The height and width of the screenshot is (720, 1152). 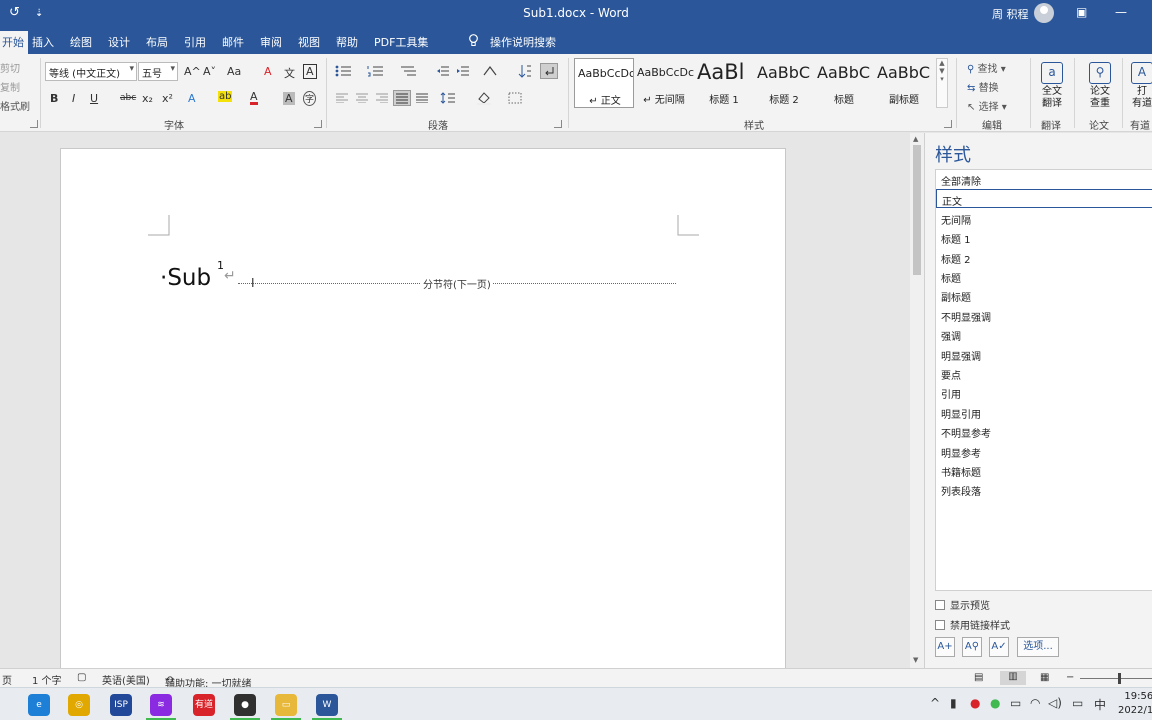 What do you see at coordinates (1044, 218) in the screenshot?
I see `styles-pane-item: 无间隔` at bounding box center [1044, 218].